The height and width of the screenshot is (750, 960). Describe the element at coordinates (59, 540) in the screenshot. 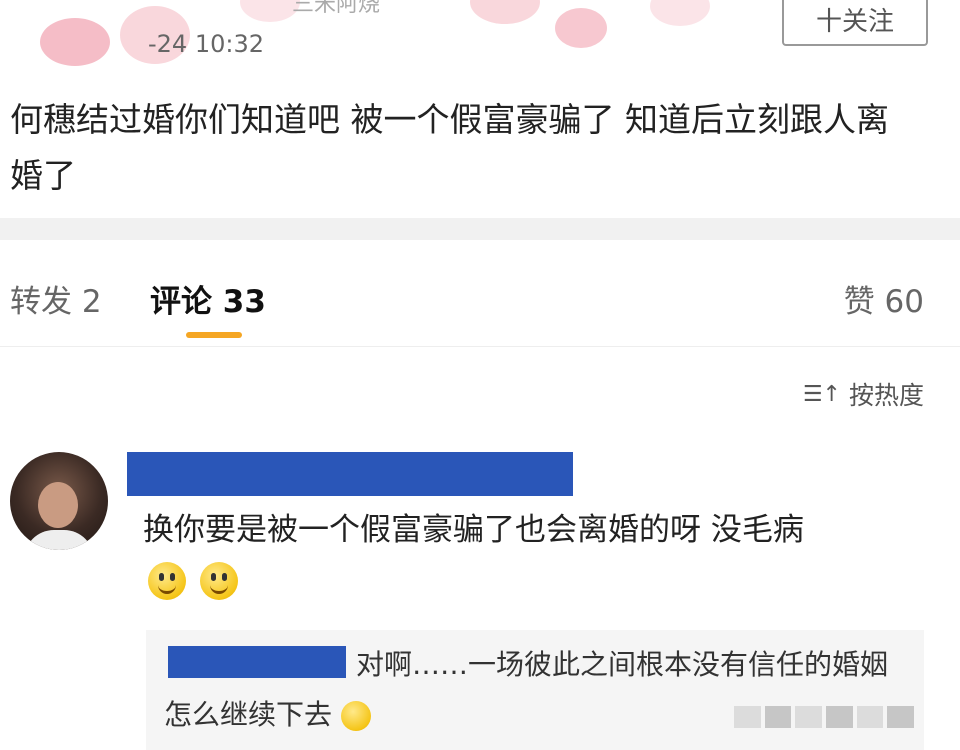

I see `avatar-collar` at that location.